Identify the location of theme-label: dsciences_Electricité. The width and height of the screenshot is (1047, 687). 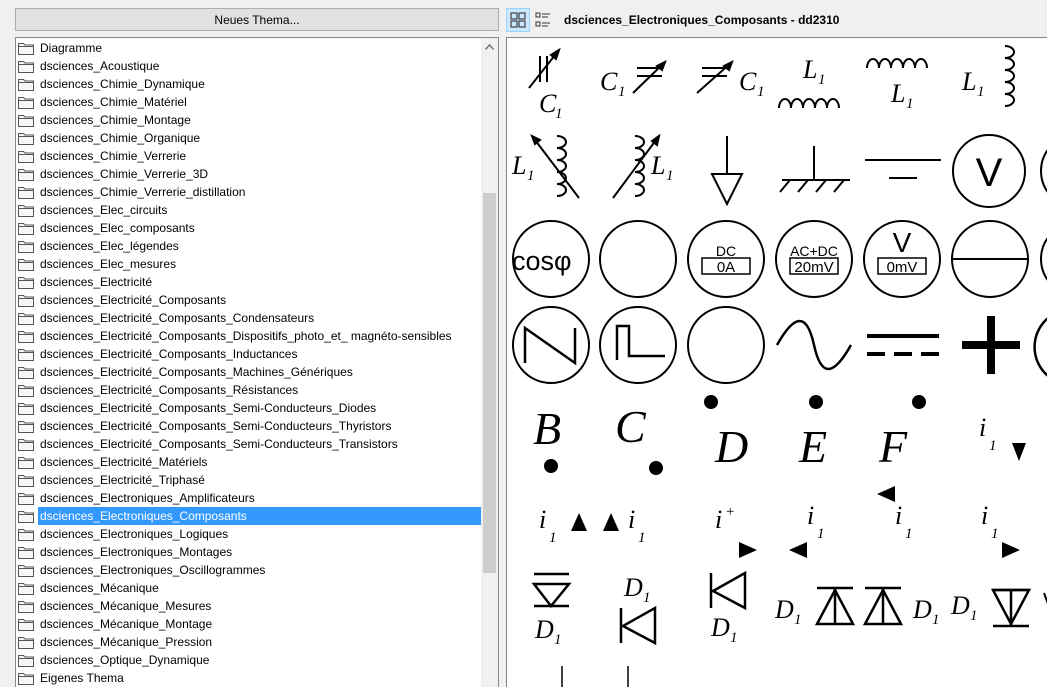
(96, 282).